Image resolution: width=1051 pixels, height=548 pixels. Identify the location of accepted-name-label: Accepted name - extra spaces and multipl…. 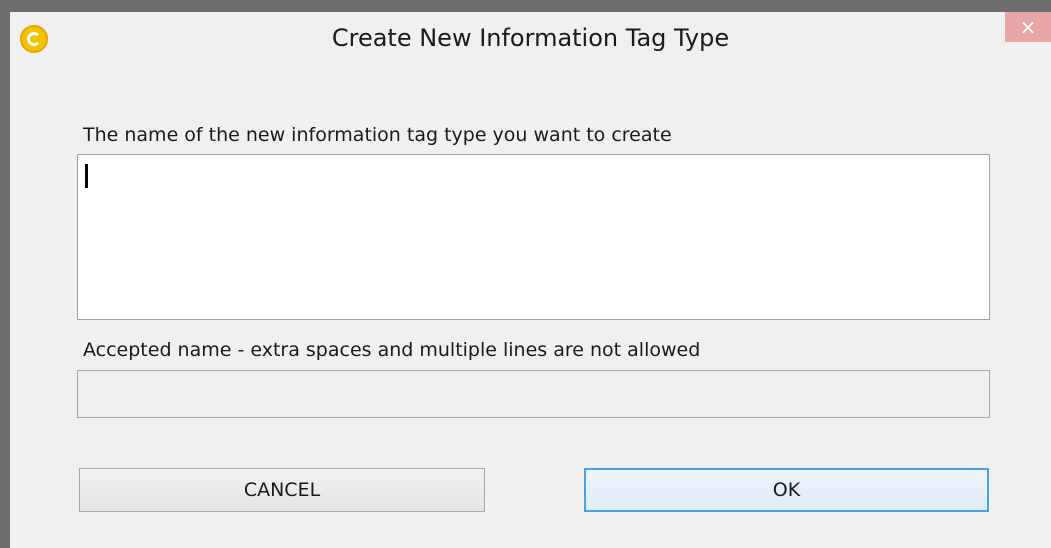
(392, 350).